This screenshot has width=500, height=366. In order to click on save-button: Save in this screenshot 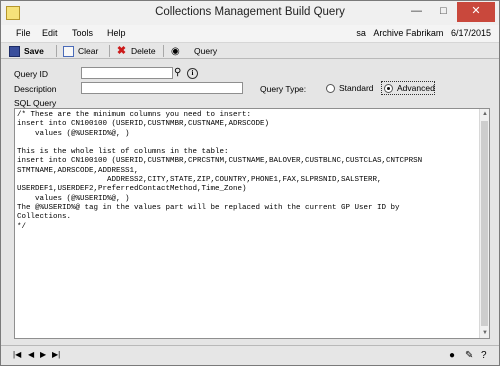, I will do `click(26, 51)`.